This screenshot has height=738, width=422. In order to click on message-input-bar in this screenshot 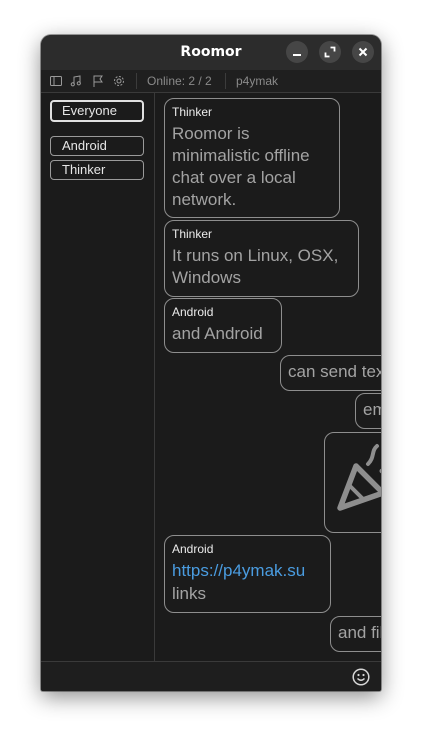, I will do `click(211, 676)`.